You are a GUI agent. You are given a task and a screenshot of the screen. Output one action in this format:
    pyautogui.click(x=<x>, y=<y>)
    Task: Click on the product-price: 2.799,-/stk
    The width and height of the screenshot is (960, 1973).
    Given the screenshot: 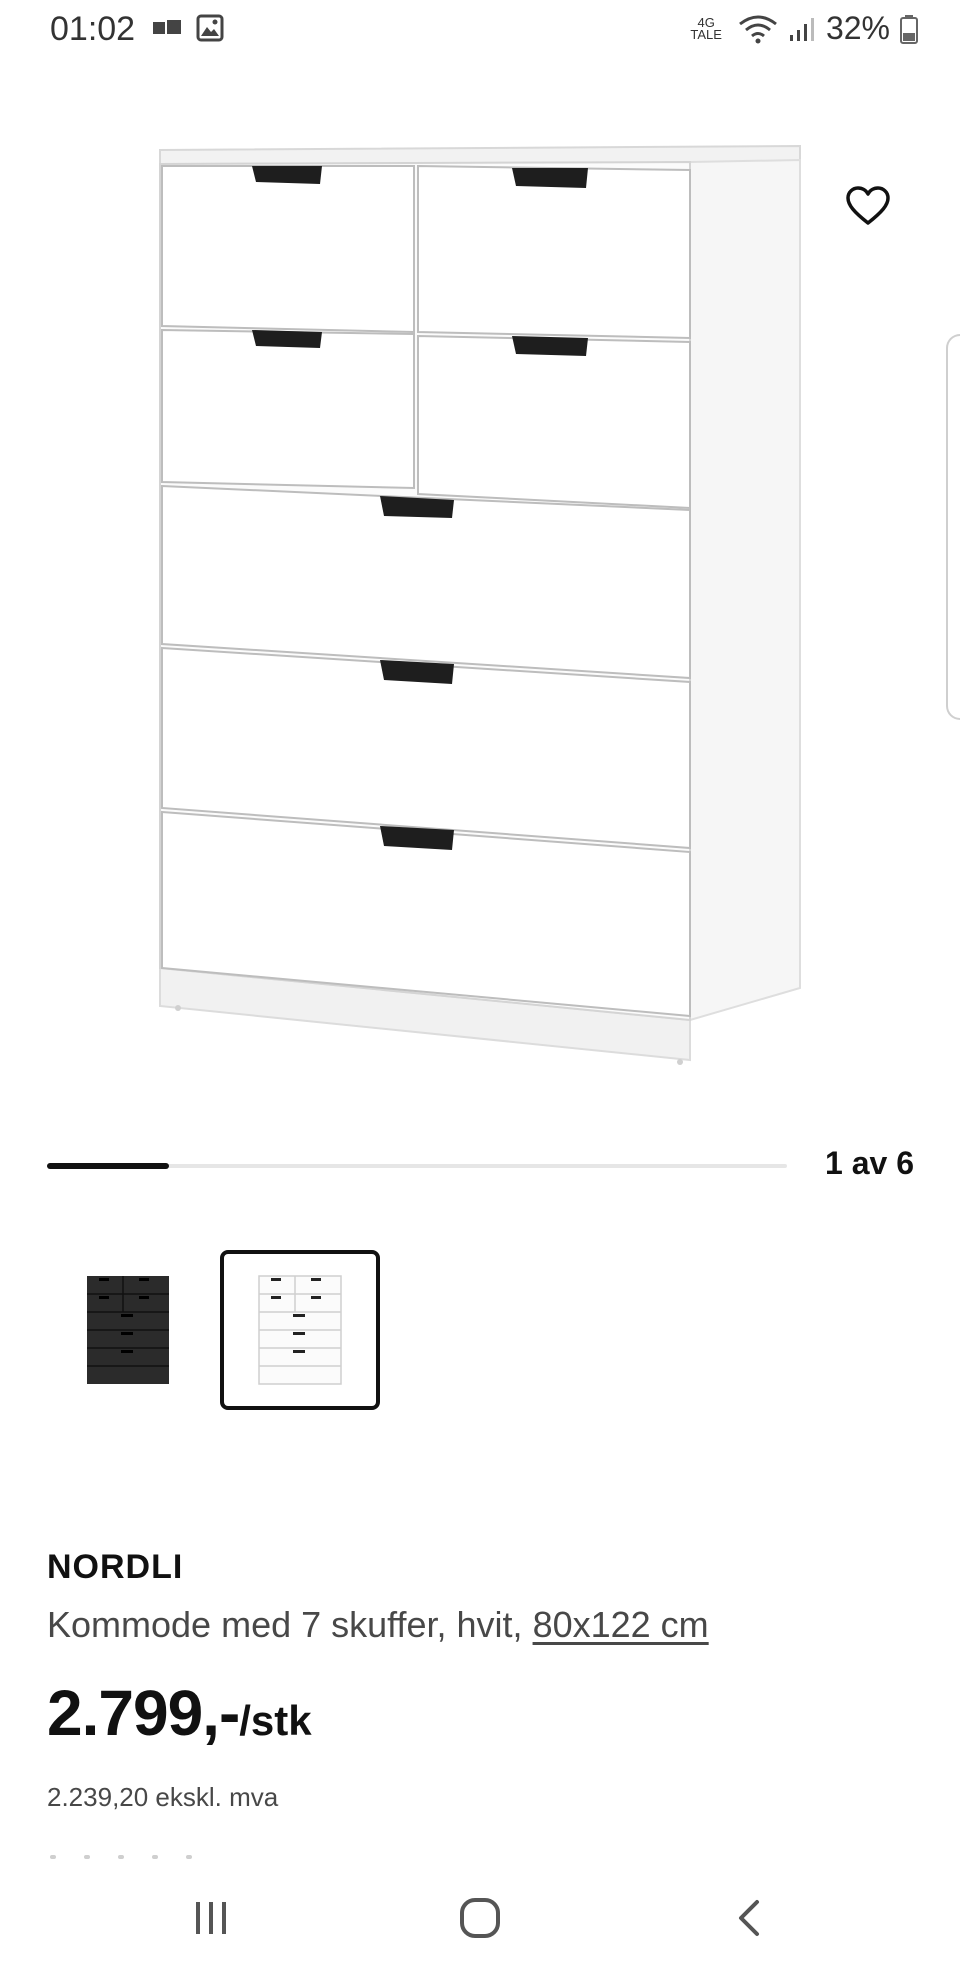 What is the action you would take?
    pyautogui.click(x=179, y=1713)
    